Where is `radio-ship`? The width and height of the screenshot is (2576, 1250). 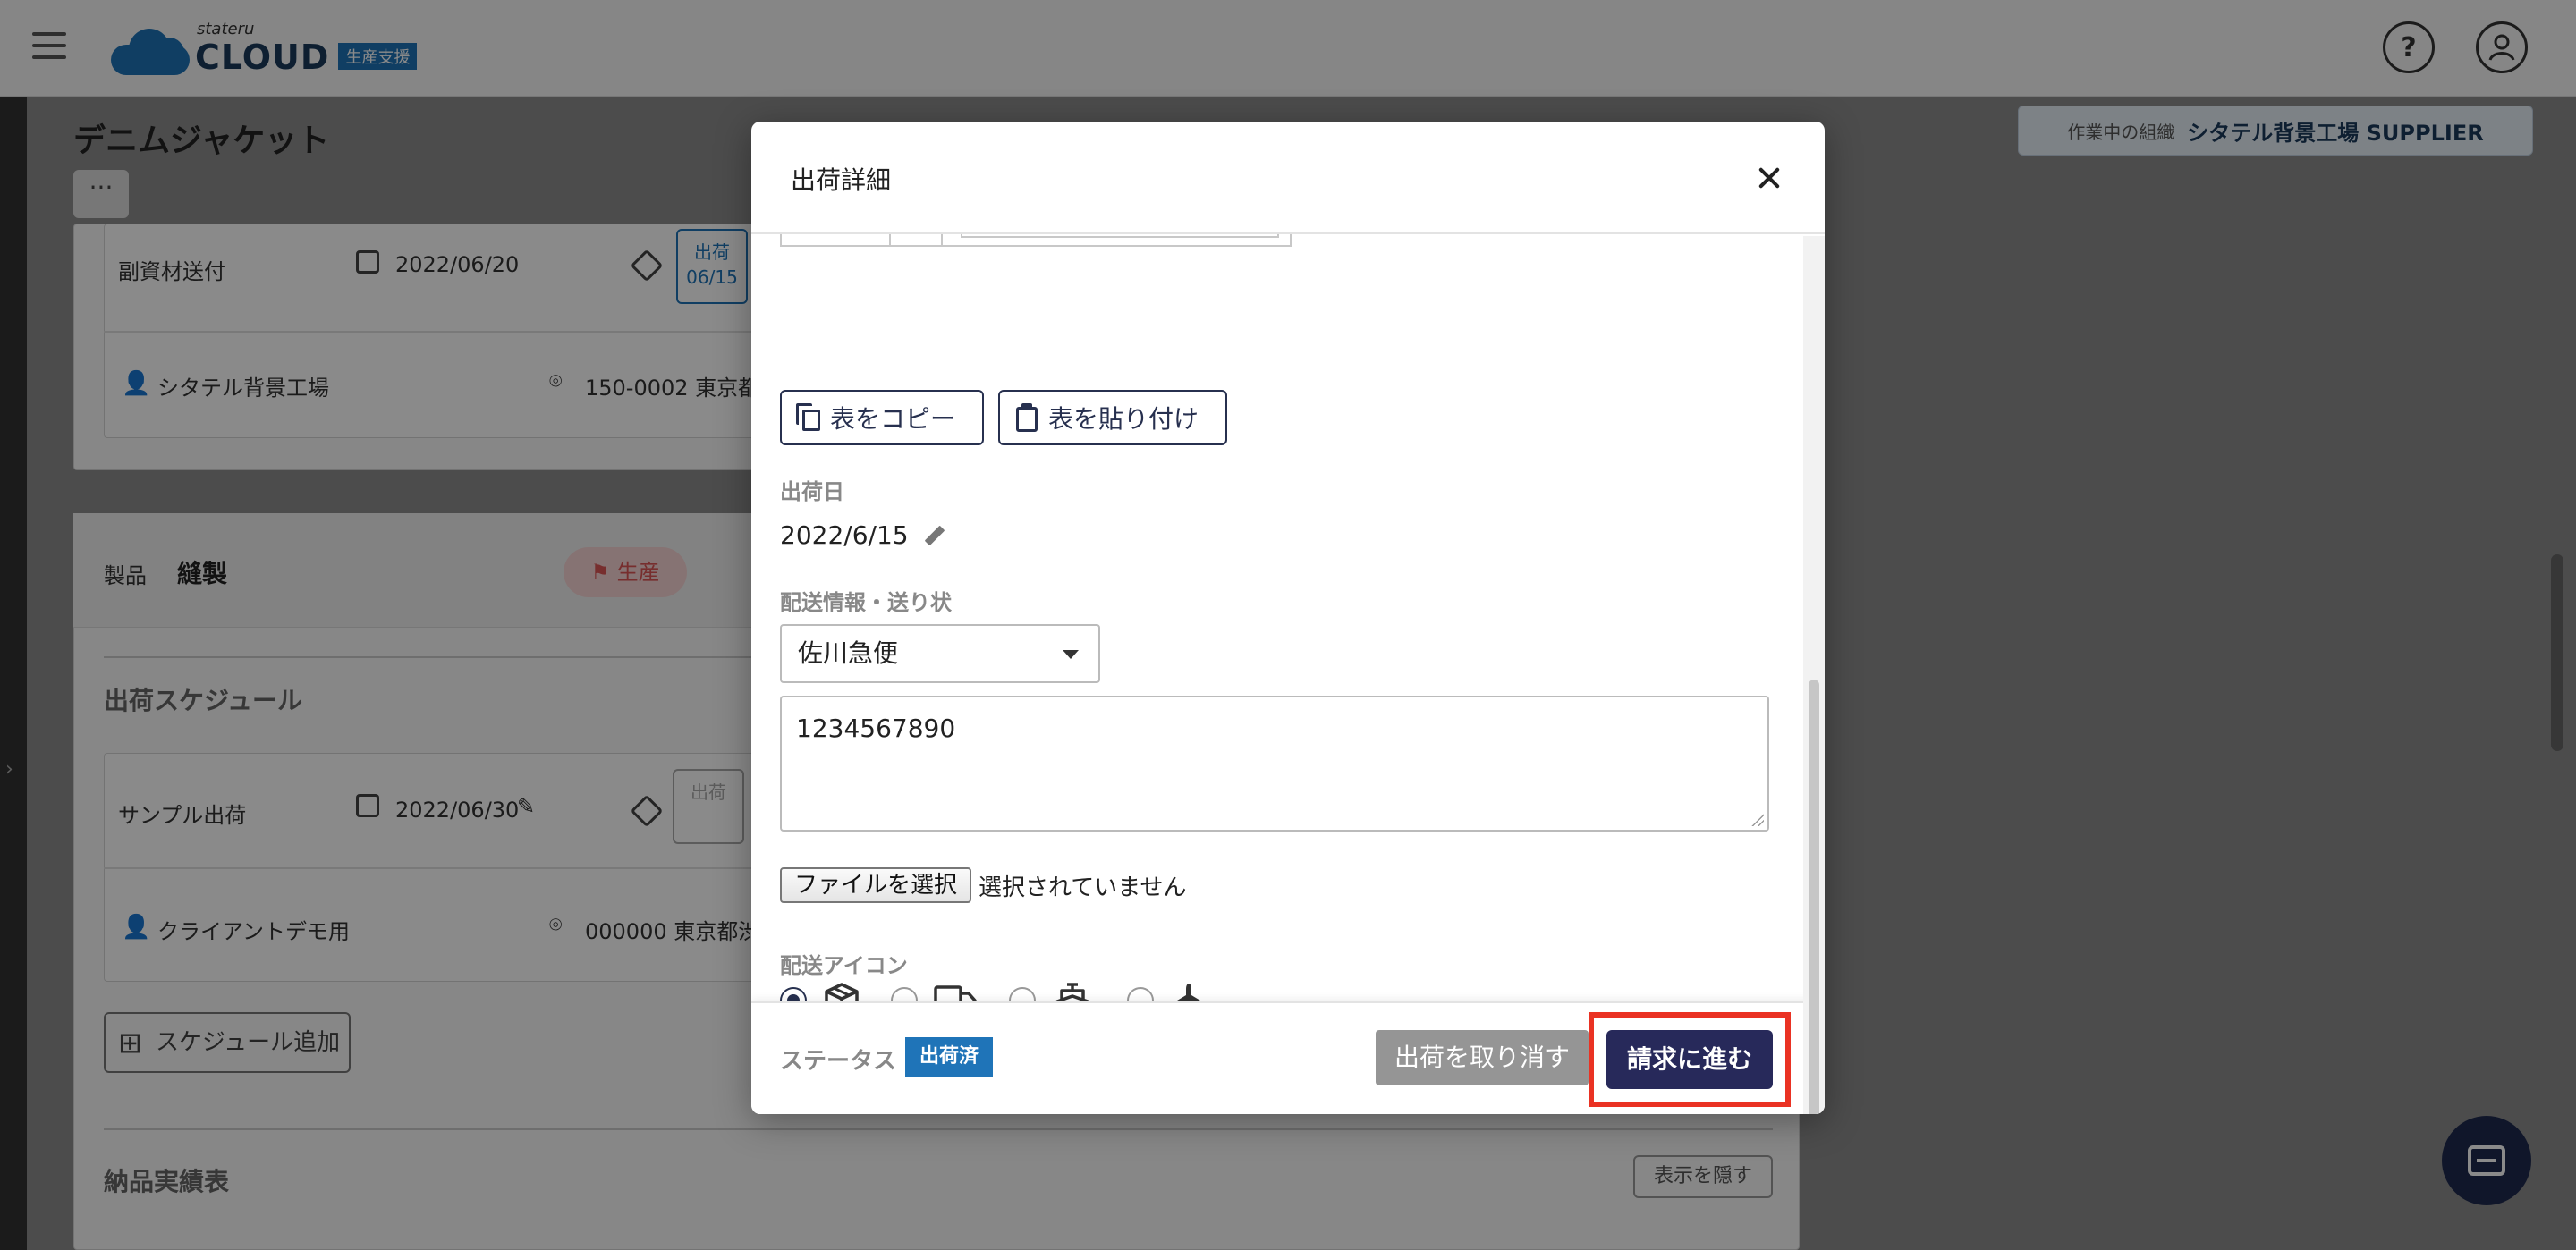 radio-ship is located at coordinates (1022, 994).